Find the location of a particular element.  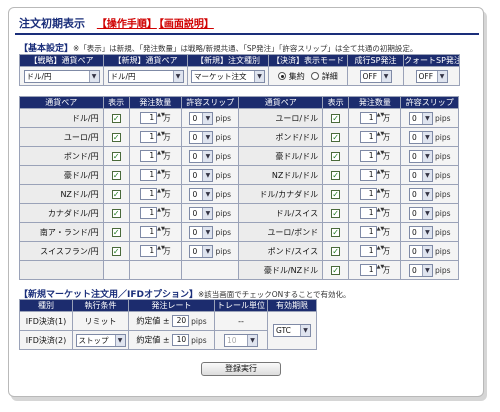

ifd-rate-cell: 約定値 ± 10 pips is located at coordinates (171, 340).